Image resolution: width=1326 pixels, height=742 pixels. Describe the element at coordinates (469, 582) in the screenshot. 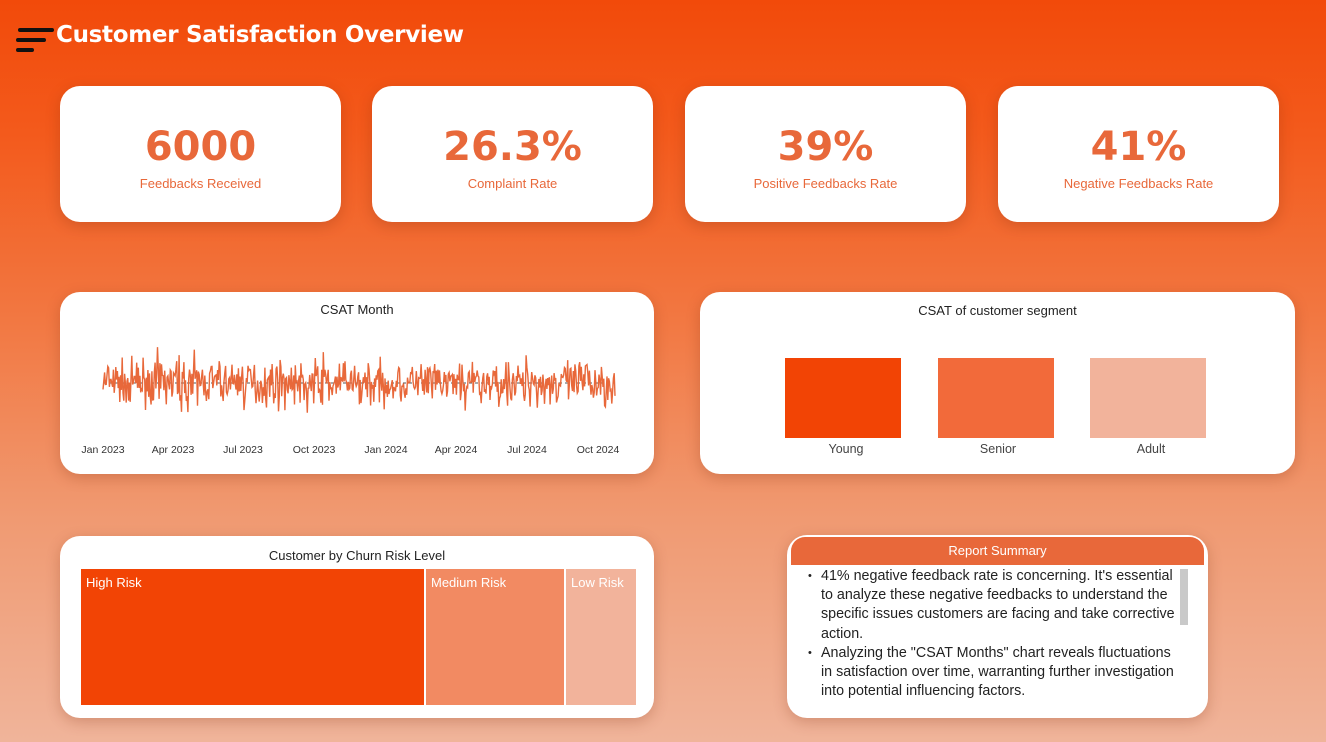

I see `treemap-label: Medium Risk` at that location.